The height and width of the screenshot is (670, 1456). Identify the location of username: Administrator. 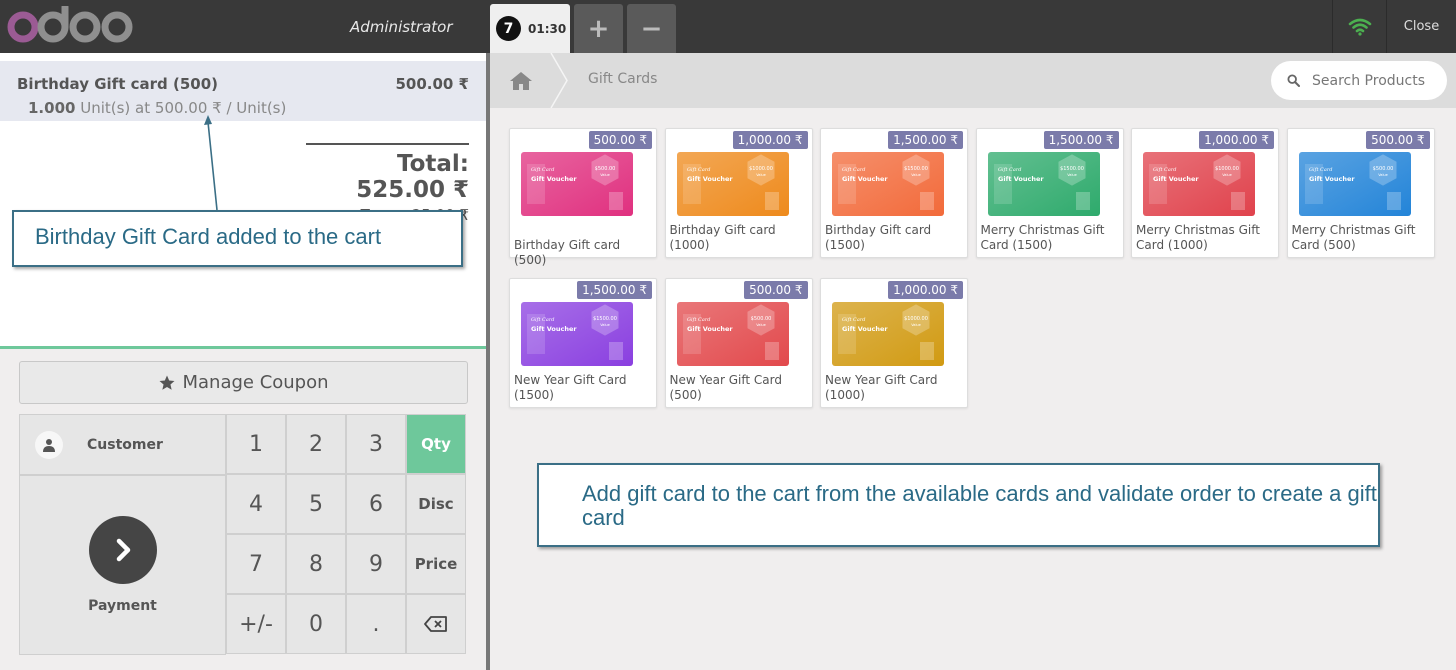
(401, 27).